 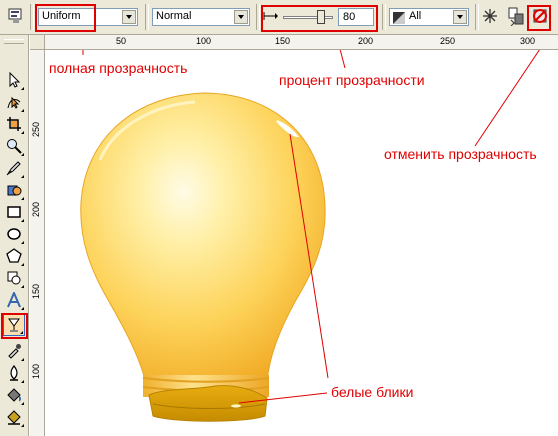 What do you see at coordinates (201, 17) in the screenshot?
I see `transparency-operation-dropdown: Normal` at bounding box center [201, 17].